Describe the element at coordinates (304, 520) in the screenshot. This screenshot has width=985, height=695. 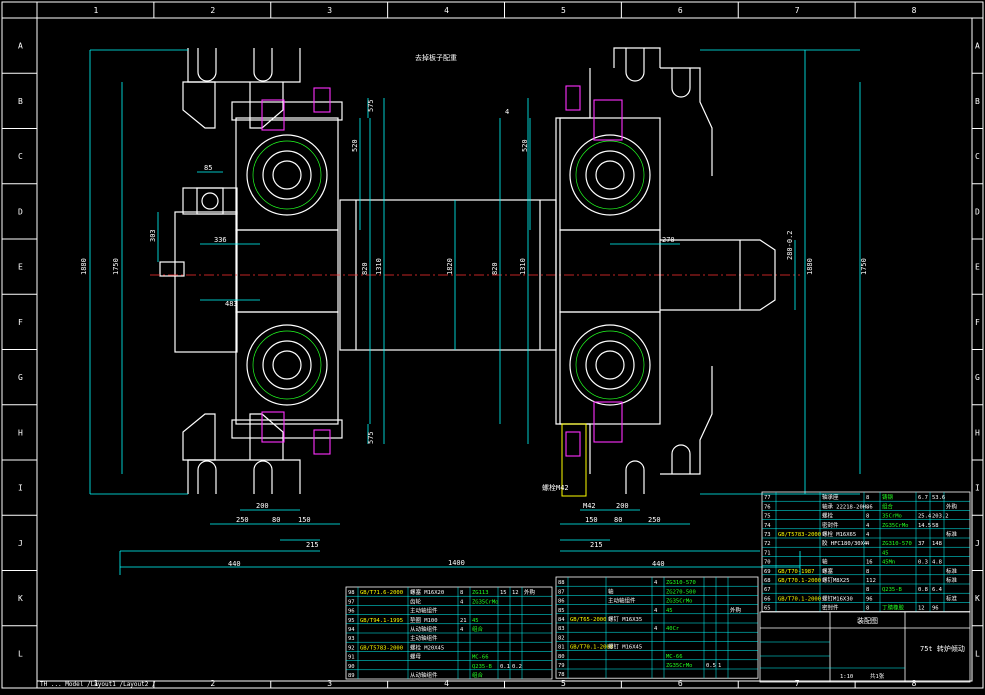
I see `dim-left-150: 150` at that location.